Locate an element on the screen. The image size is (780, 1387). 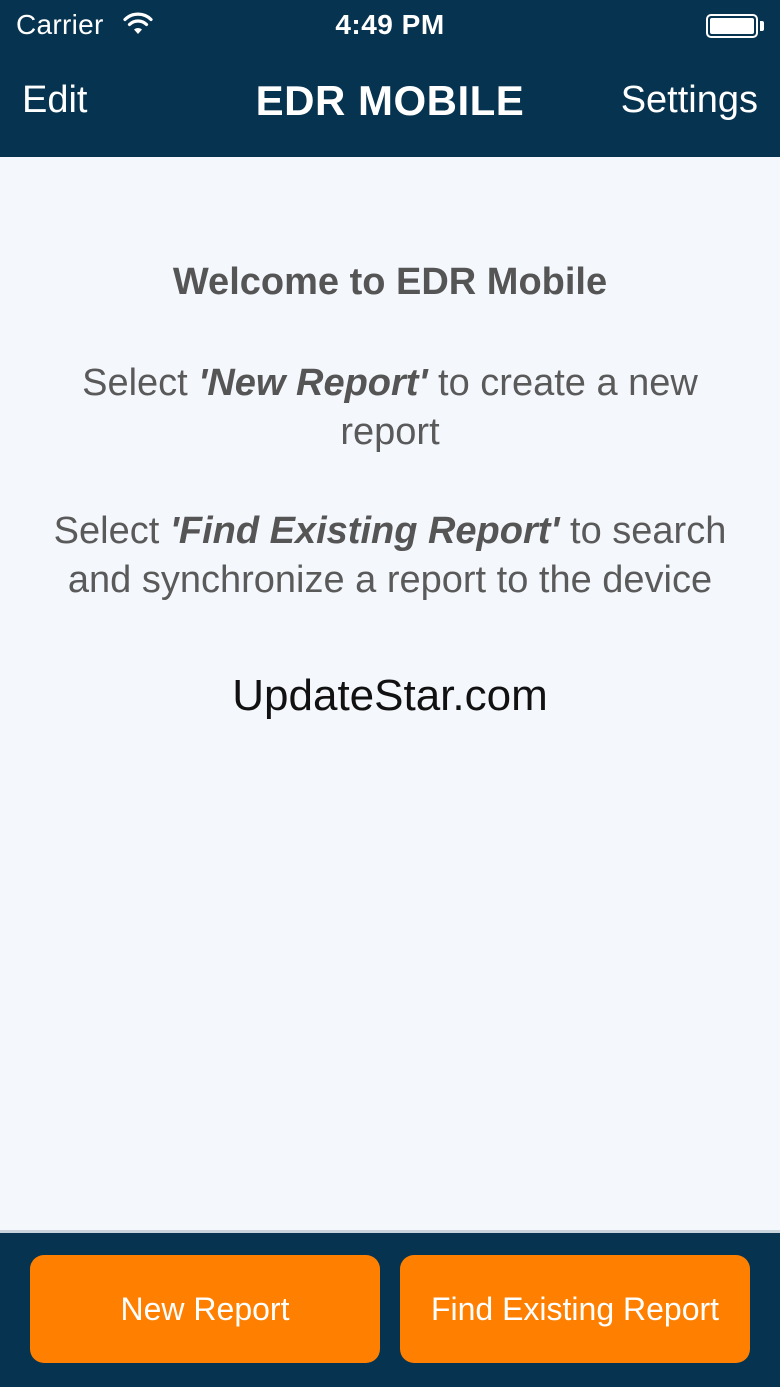
status-bar: Carrier 4:49 PM is located at coordinates (390, 27).